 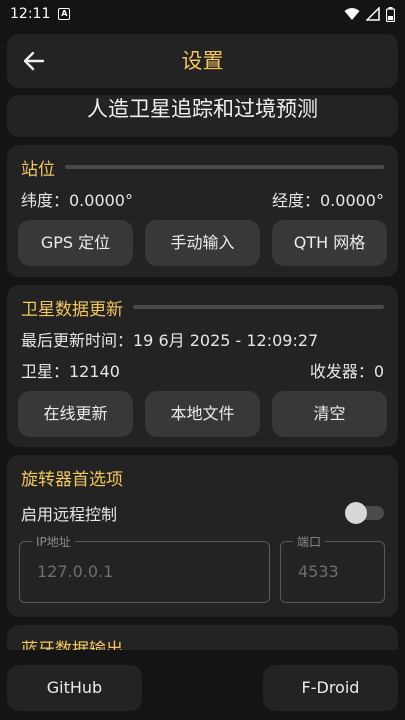 What do you see at coordinates (70, 371) in the screenshot?
I see `satellites-count: 卫星：12140` at bounding box center [70, 371].